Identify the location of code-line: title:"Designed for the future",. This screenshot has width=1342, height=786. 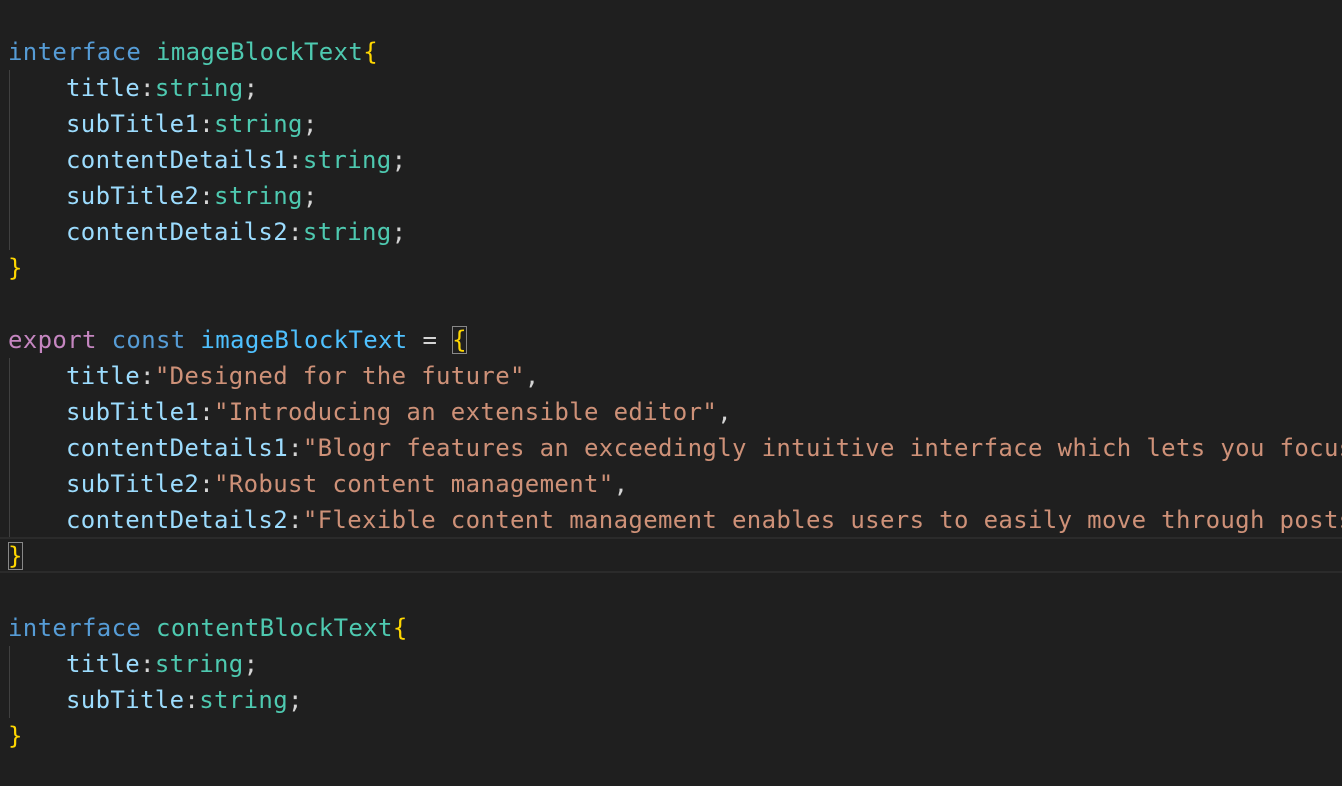
(274, 376).